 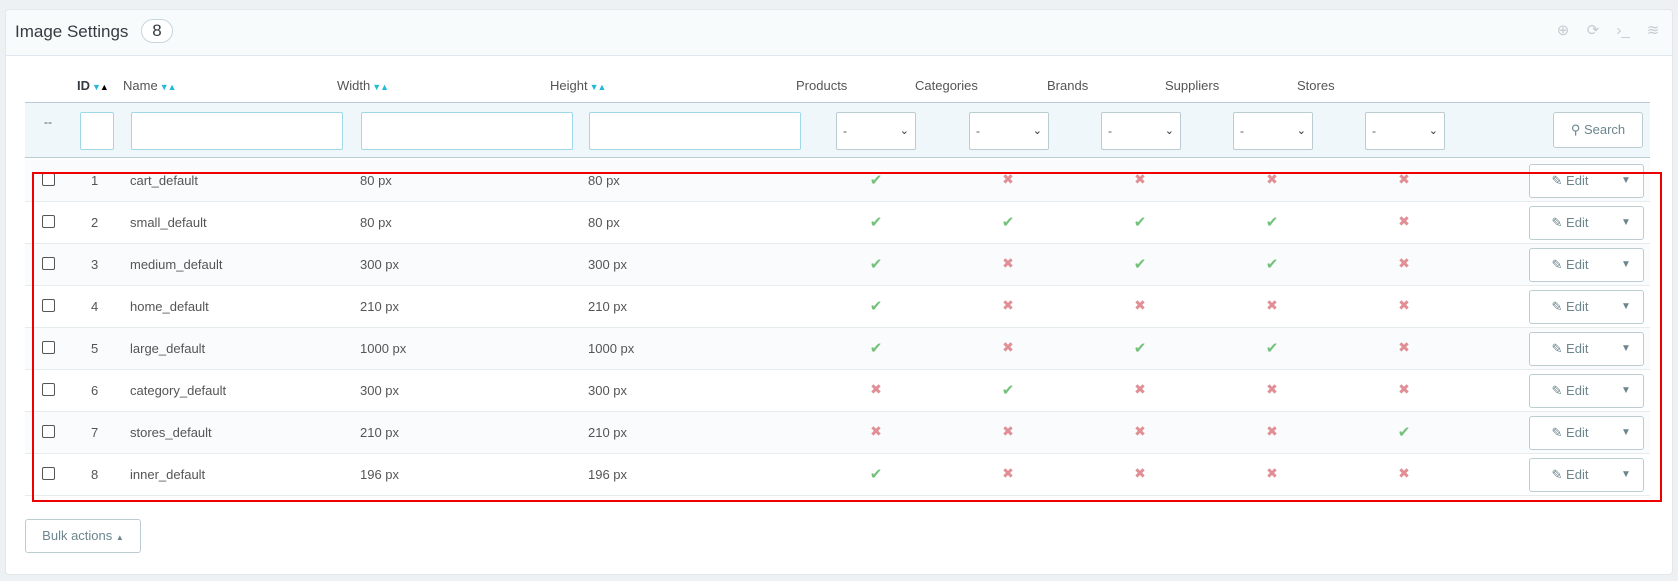 I want to click on filter-categories-select: - ⌄, so click(x=1009, y=131).